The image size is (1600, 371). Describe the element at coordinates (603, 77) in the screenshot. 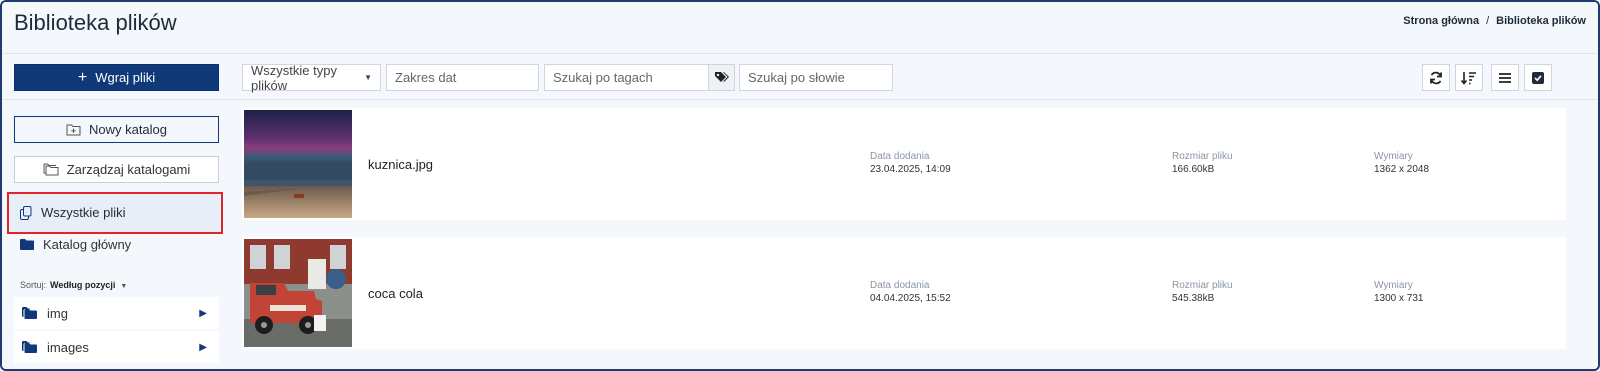

I see `tag-search-placeholder: Szukaj po tagach` at that location.